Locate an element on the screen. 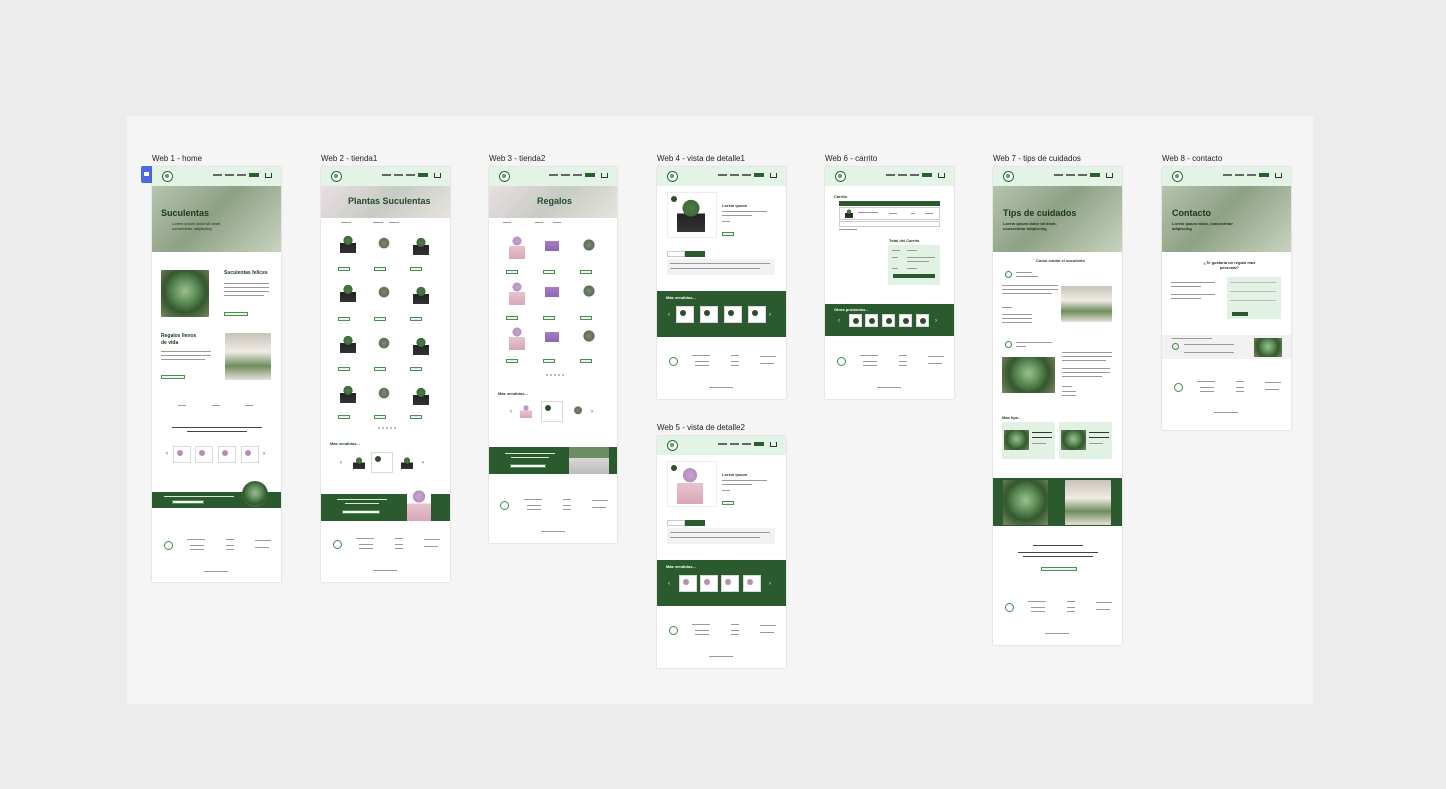  instagram-icon is located at coordinates (1175, 346).